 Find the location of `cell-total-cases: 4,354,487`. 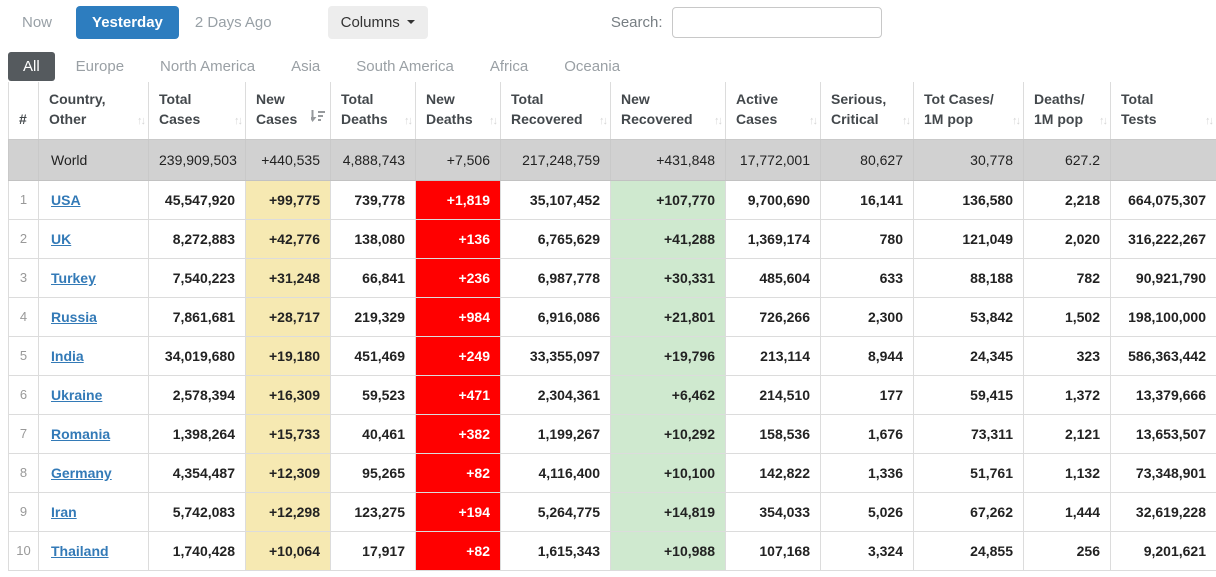

cell-total-cases: 4,354,487 is located at coordinates (197, 473).